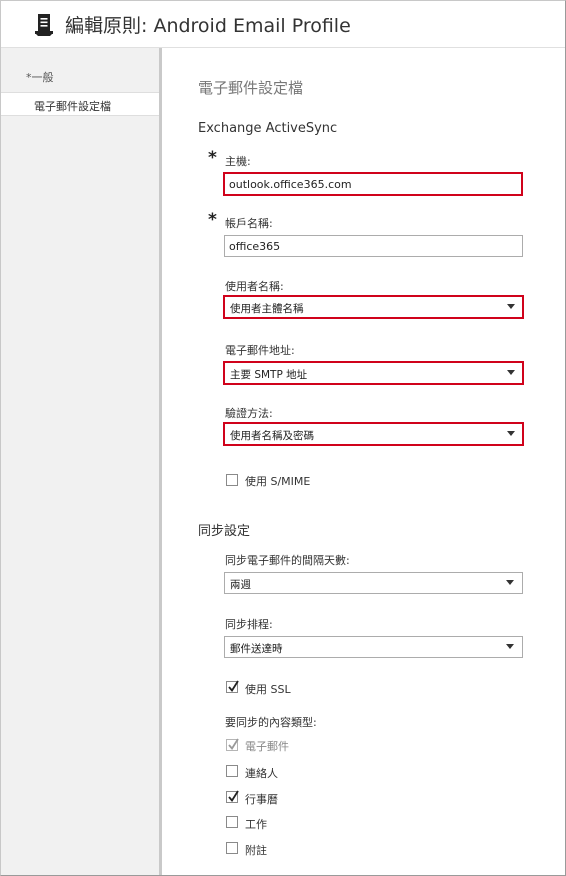  Describe the element at coordinates (373, 246) in the screenshot. I see `account-name-input` at that location.